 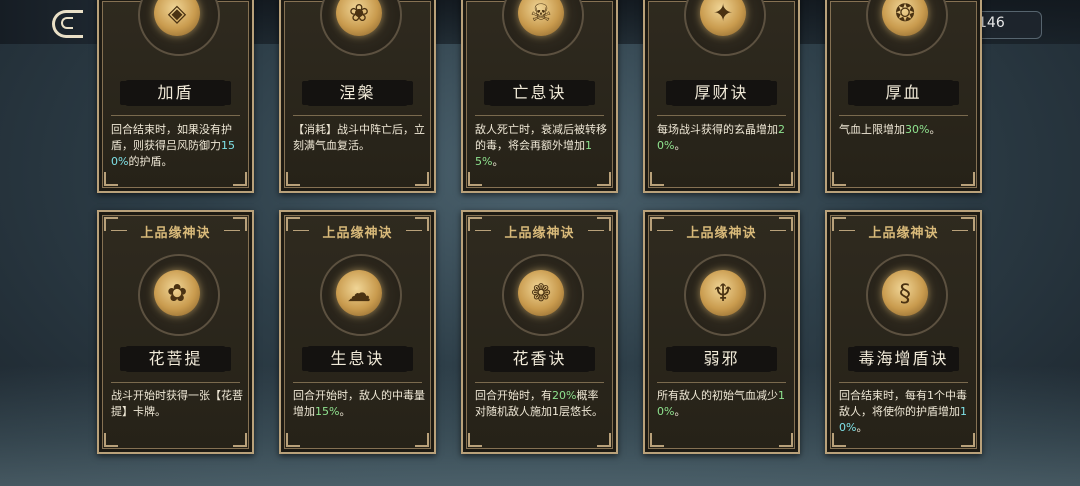 What do you see at coordinates (905, 18) in the screenshot?
I see `blood-drop-icon: ❂` at bounding box center [905, 18].